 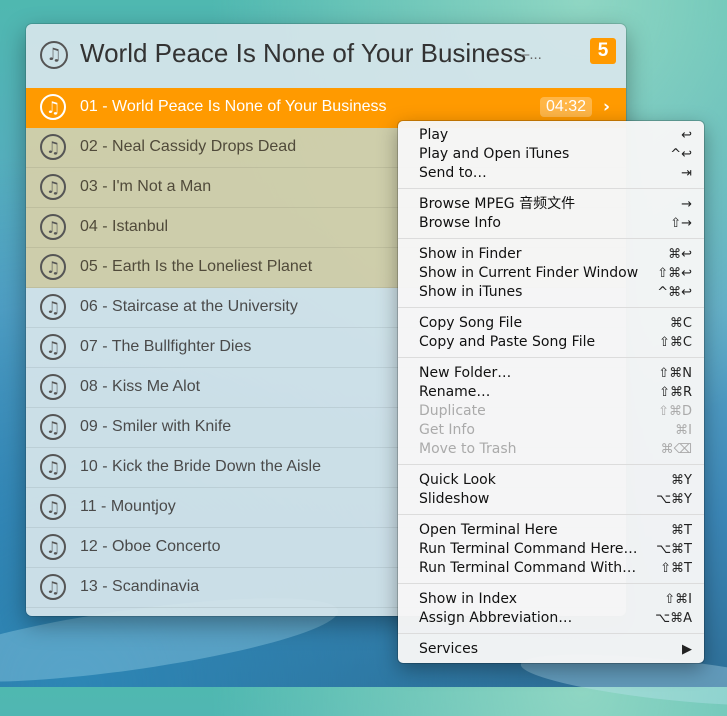 I want to click on submenu-arrow-icon: ▶, so click(x=687, y=649).